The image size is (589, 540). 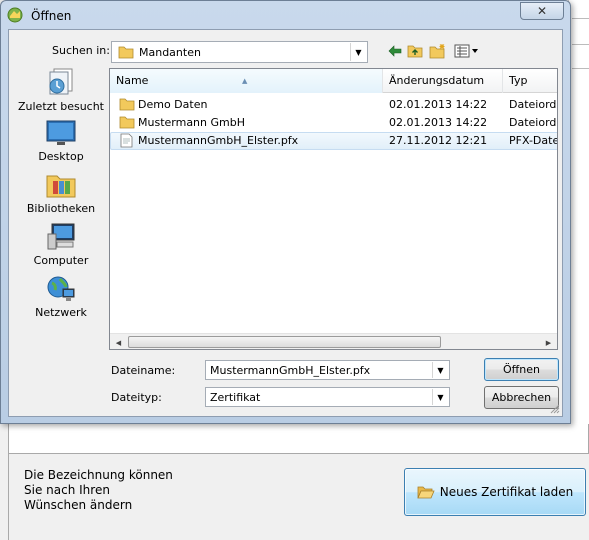 I want to click on place-label: Zuletzt besucht, so click(x=60, y=106).